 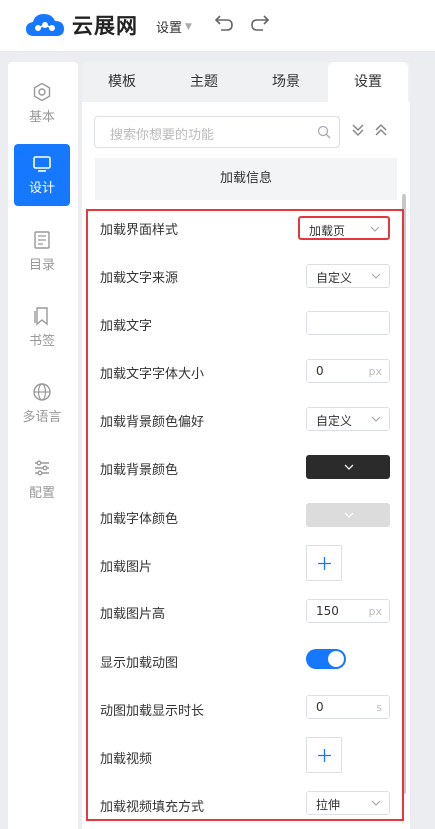 What do you see at coordinates (42, 251) in the screenshot?
I see `sidebar-item-catalog: 目录` at bounding box center [42, 251].